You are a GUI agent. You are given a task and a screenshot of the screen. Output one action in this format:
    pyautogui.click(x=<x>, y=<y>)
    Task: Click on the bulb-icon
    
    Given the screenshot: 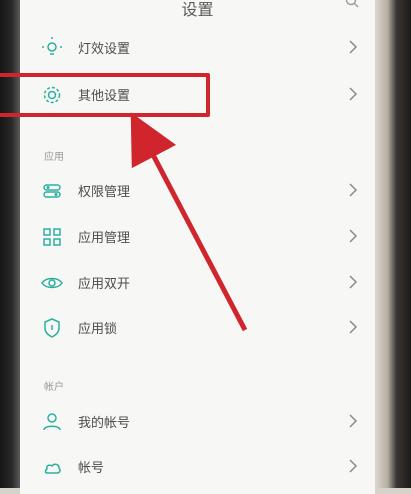 What is the action you would take?
    pyautogui.click(x=52, y=46)
    